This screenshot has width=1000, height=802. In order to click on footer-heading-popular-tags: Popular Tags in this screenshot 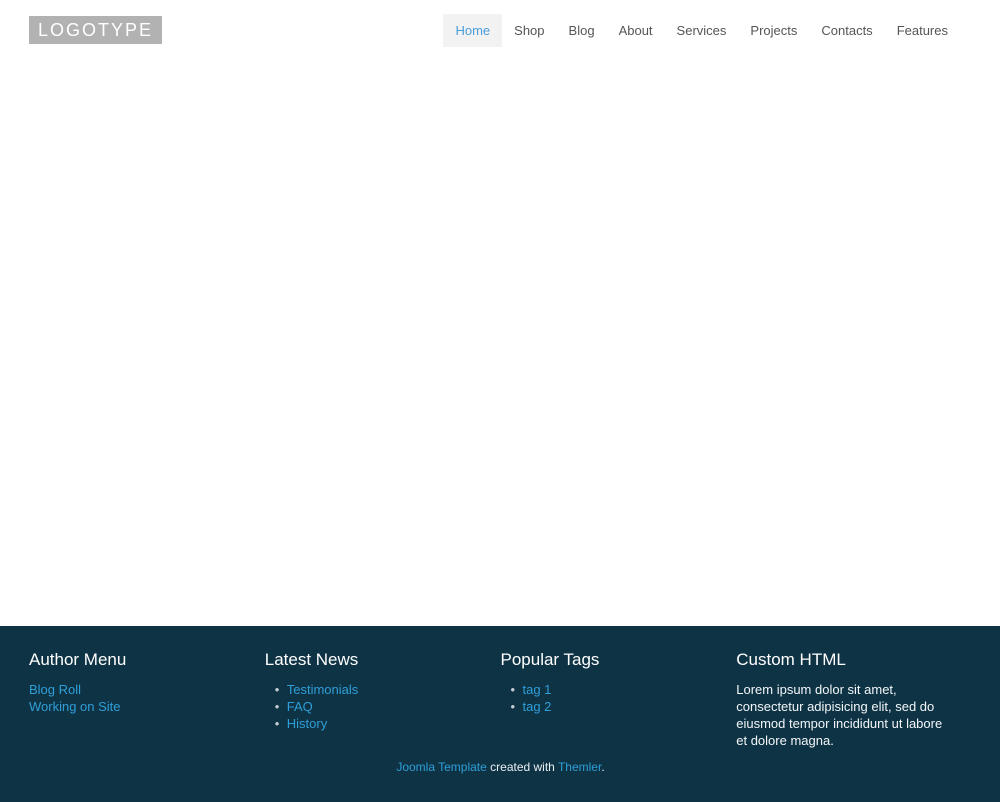, I will do `click(550, 659)`.